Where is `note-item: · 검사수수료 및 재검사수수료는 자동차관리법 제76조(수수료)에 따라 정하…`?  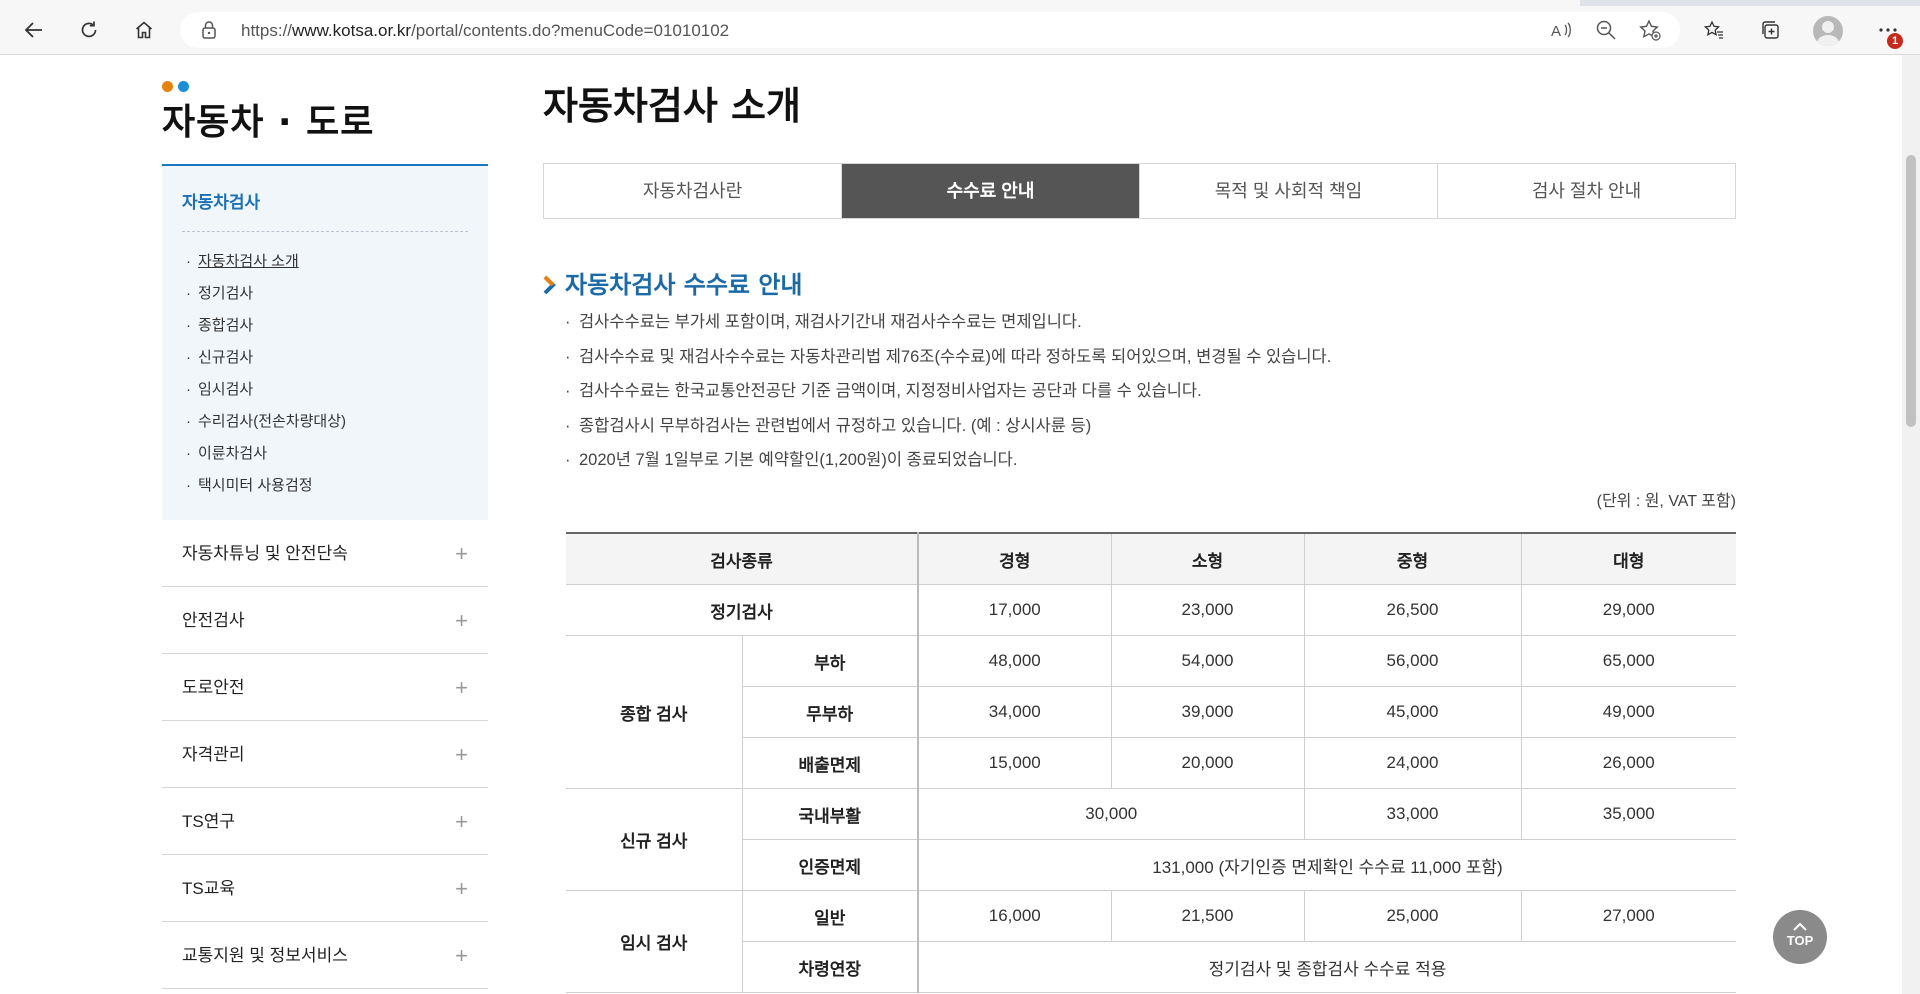 note-item: · 검사수수료 및 재검사수수료는 자동차관리법 제76조(수수료)에 따라 정하… is located at coordinates (948, 356).